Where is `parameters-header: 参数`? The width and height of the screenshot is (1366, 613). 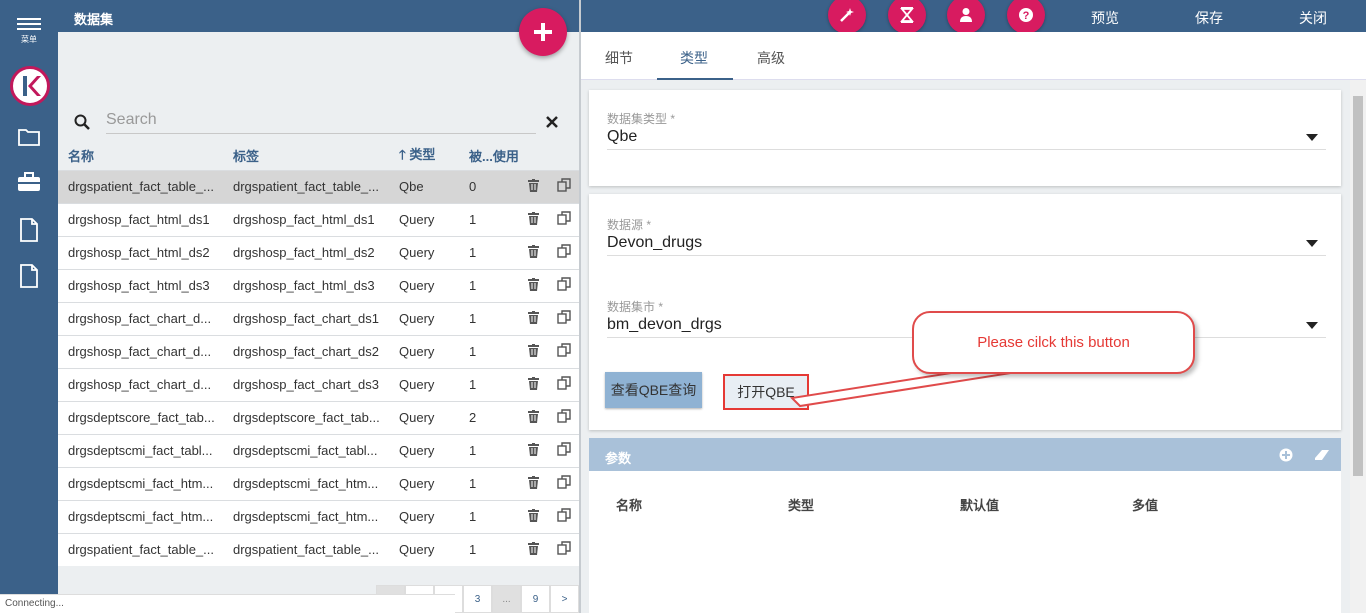
parameters-header: 参数 is located at coordinates (965, 454).